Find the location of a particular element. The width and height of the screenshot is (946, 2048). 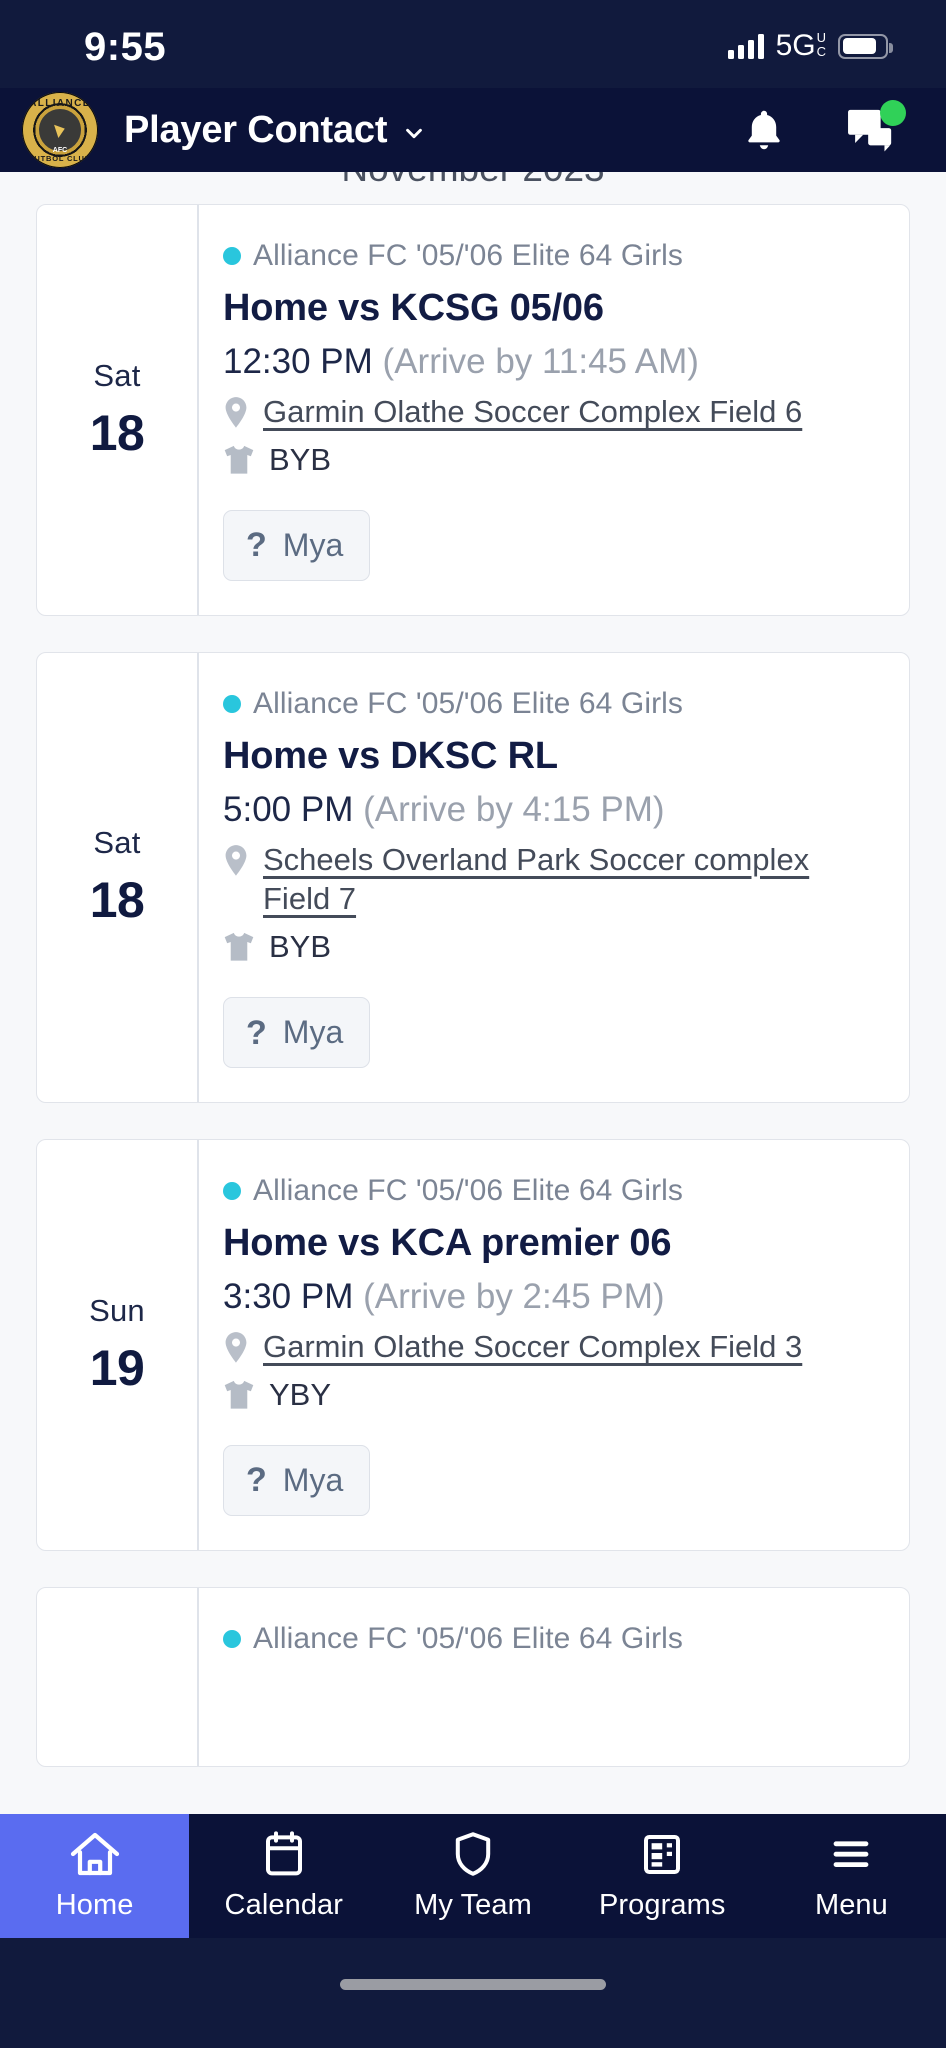

event-title: Home vs DKSC RL is located at coordinates (390, 755).